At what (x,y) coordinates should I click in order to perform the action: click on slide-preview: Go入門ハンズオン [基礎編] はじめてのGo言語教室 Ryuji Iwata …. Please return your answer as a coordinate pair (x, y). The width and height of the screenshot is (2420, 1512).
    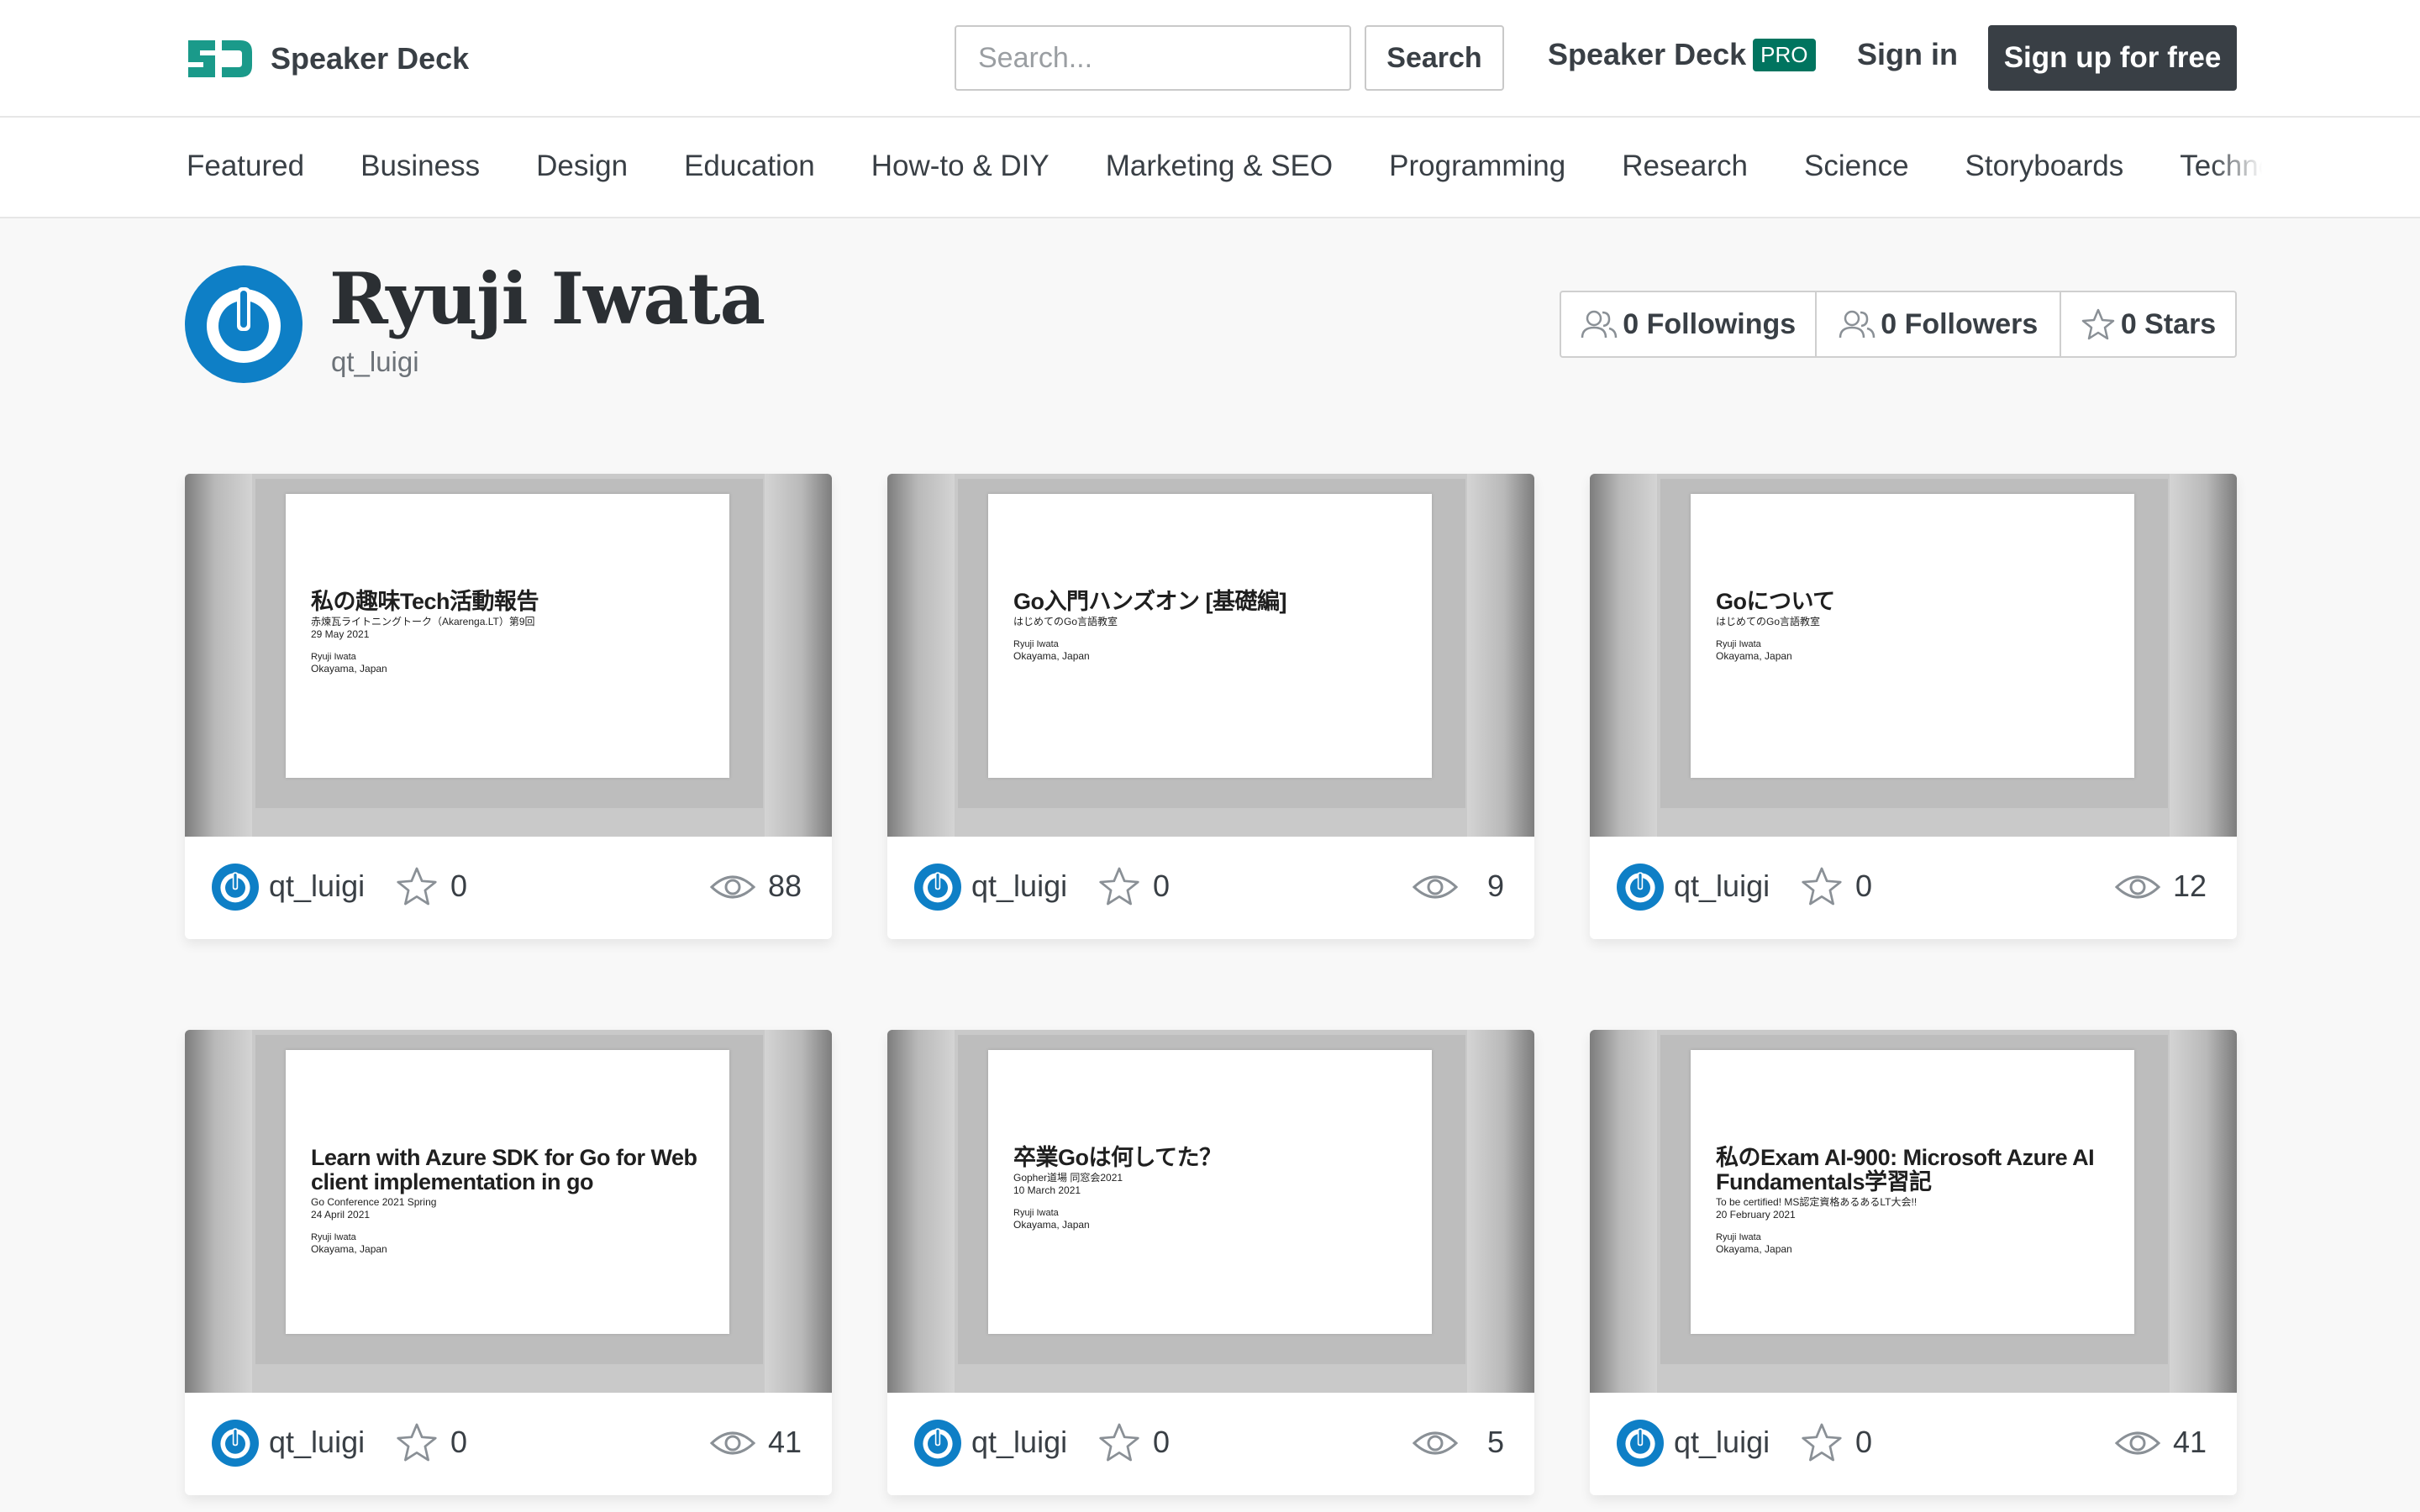
    Looking at the image, I should click on (1210, 636).